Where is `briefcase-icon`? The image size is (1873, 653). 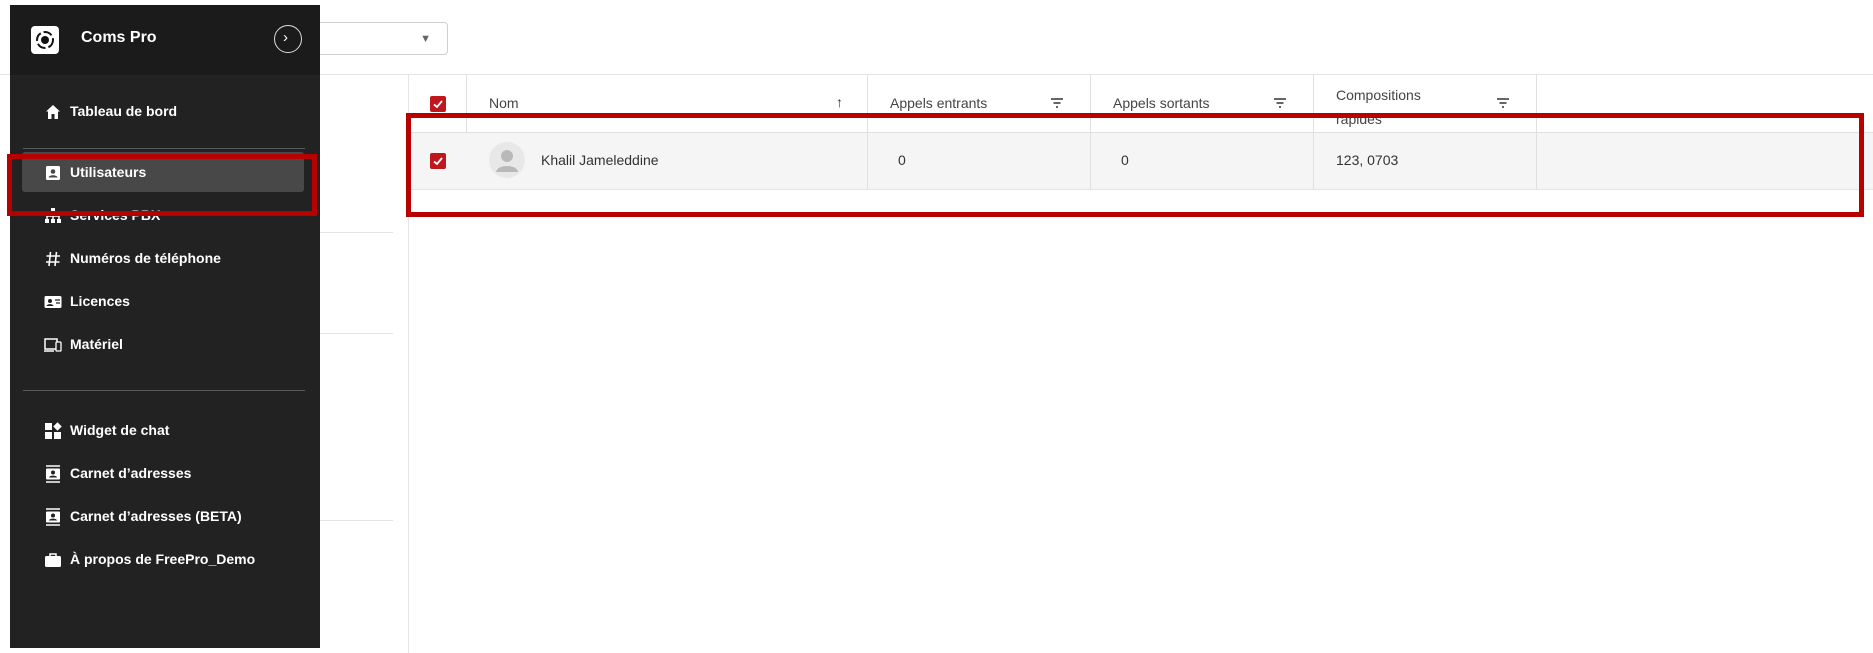
briefcase-icon is located at coordinates (53, 560).